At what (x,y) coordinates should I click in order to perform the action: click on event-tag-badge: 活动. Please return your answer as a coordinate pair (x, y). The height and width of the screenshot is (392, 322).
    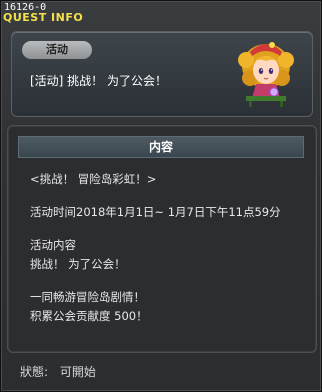
    Looking at the image, I should click on (57, 50).